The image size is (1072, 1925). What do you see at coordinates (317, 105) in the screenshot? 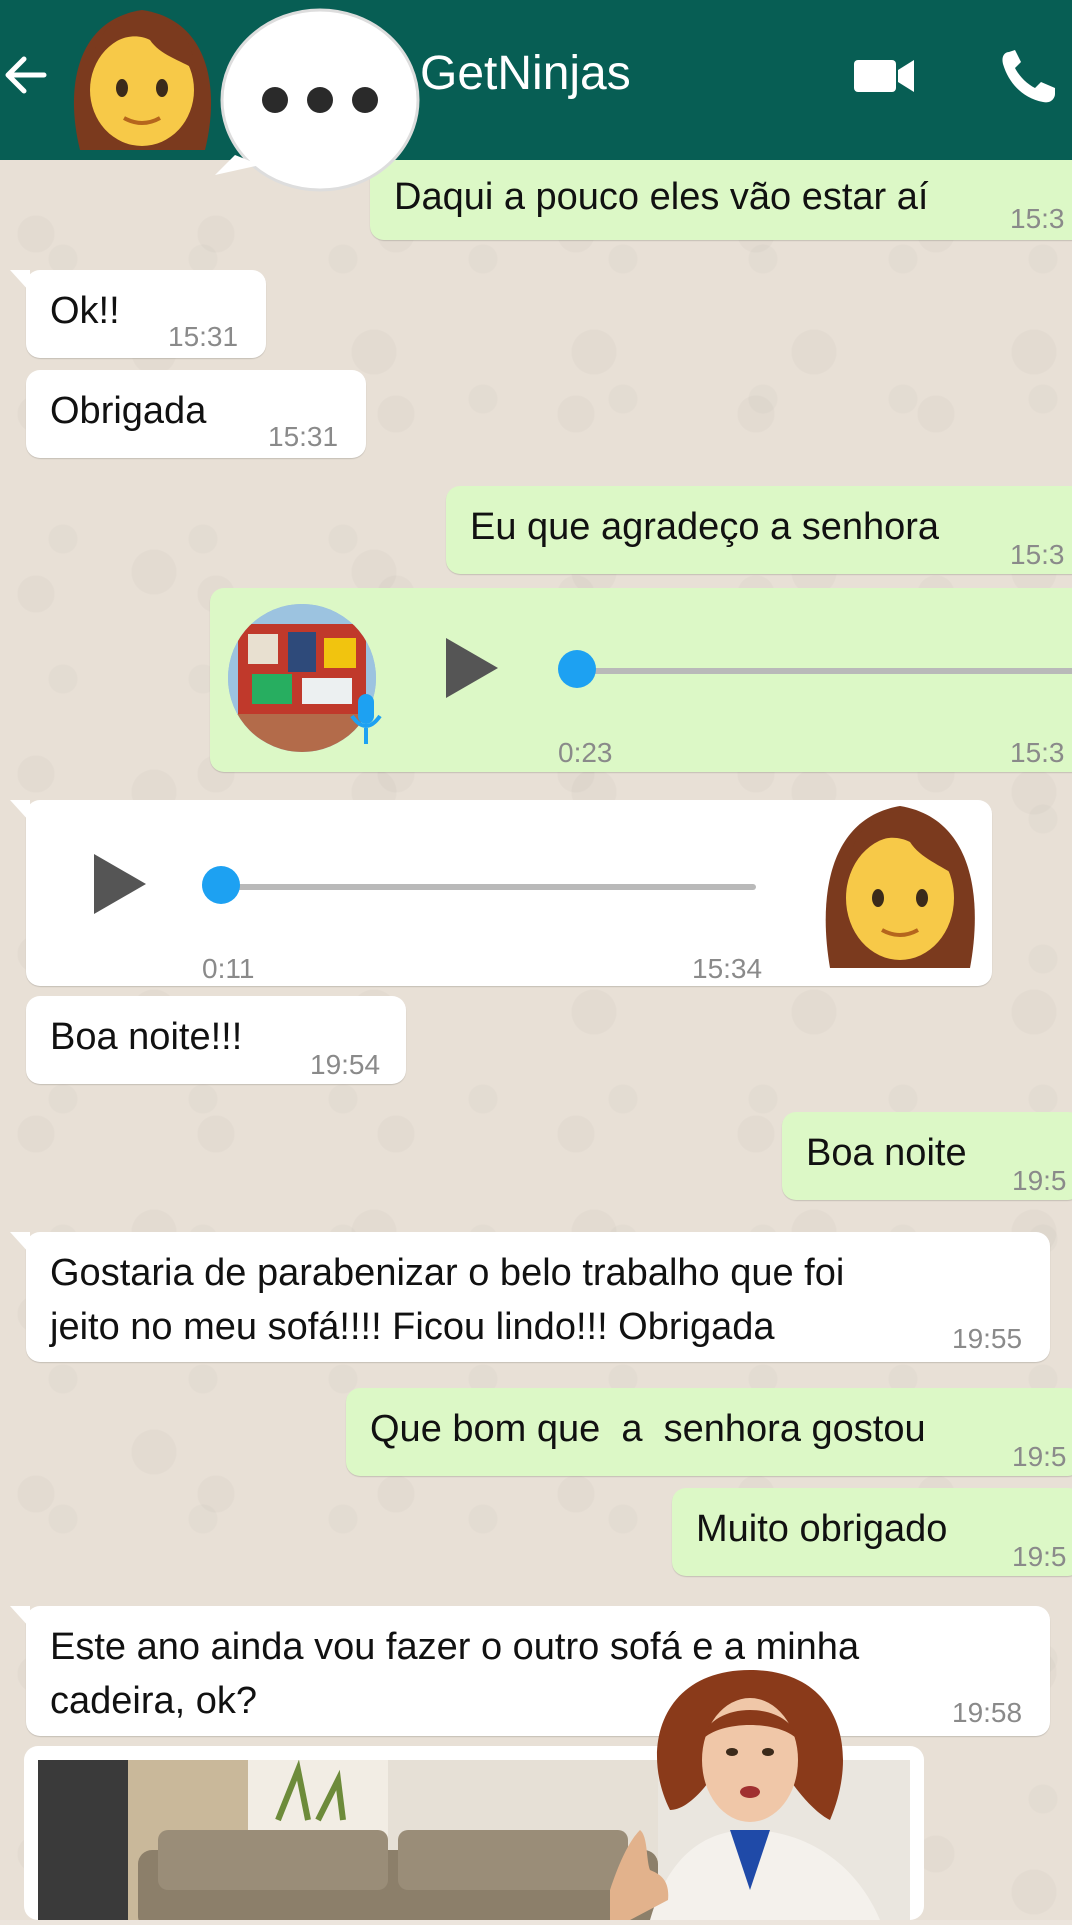
I see `typing-dots-icon` at bounding box center [317, 105].